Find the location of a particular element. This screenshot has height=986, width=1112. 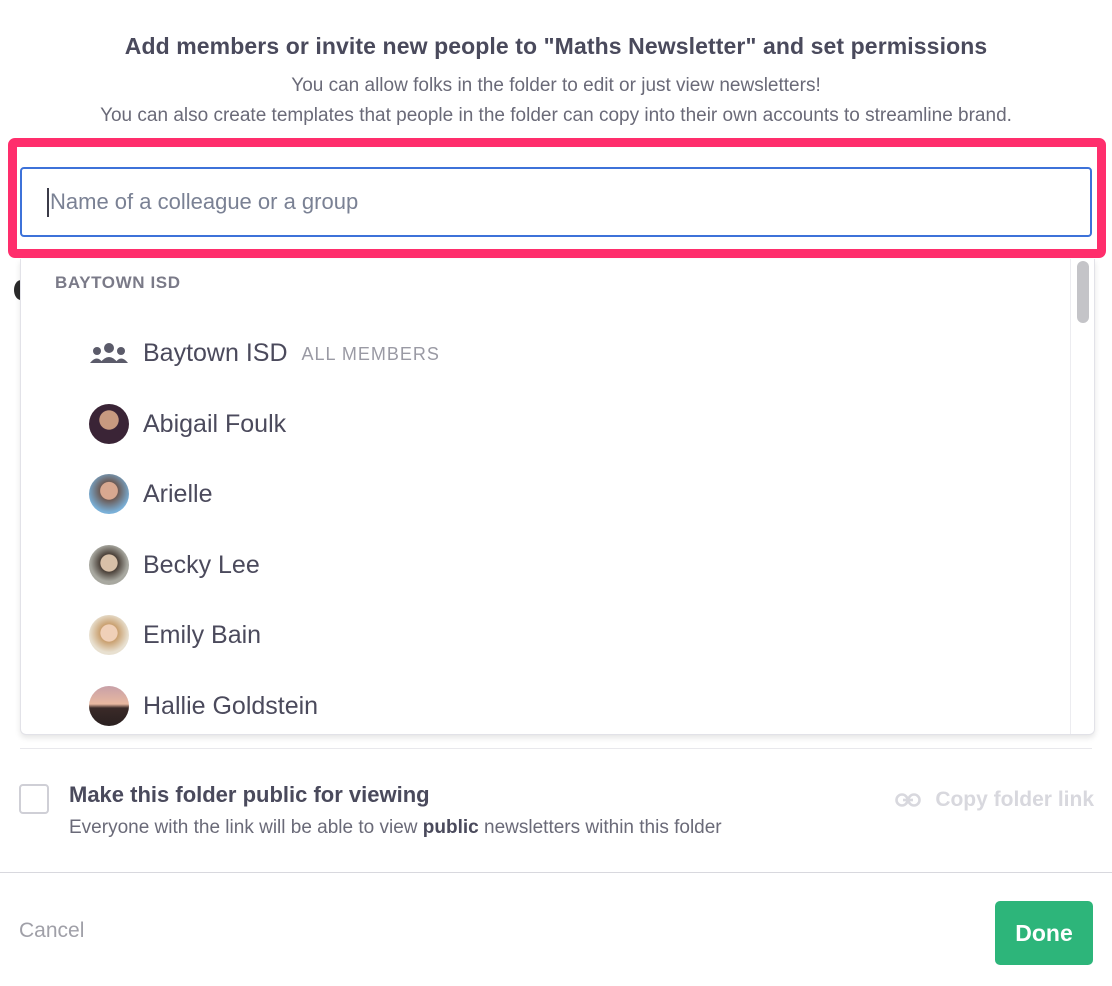

public-folder-label: Make this folder public for viewing is located at coordinates (249, 794).